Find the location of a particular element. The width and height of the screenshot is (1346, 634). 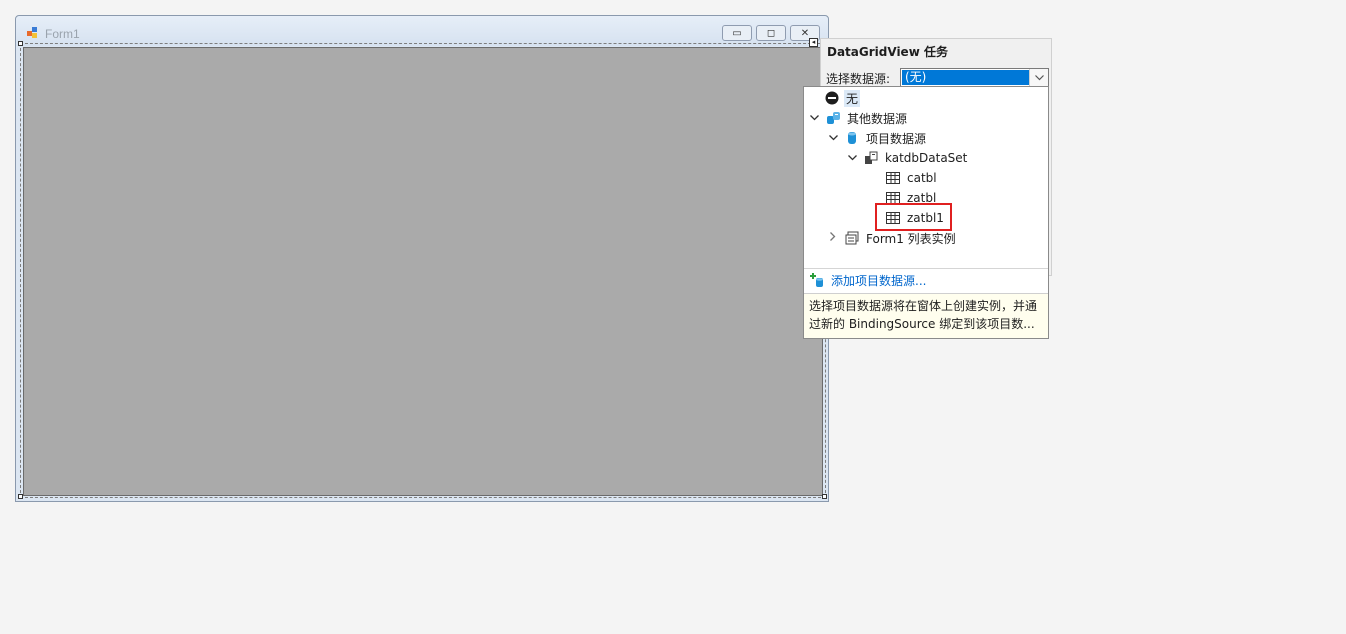

tree-item-other-sources: 其他数据源 is located at coordinates (858, 118).